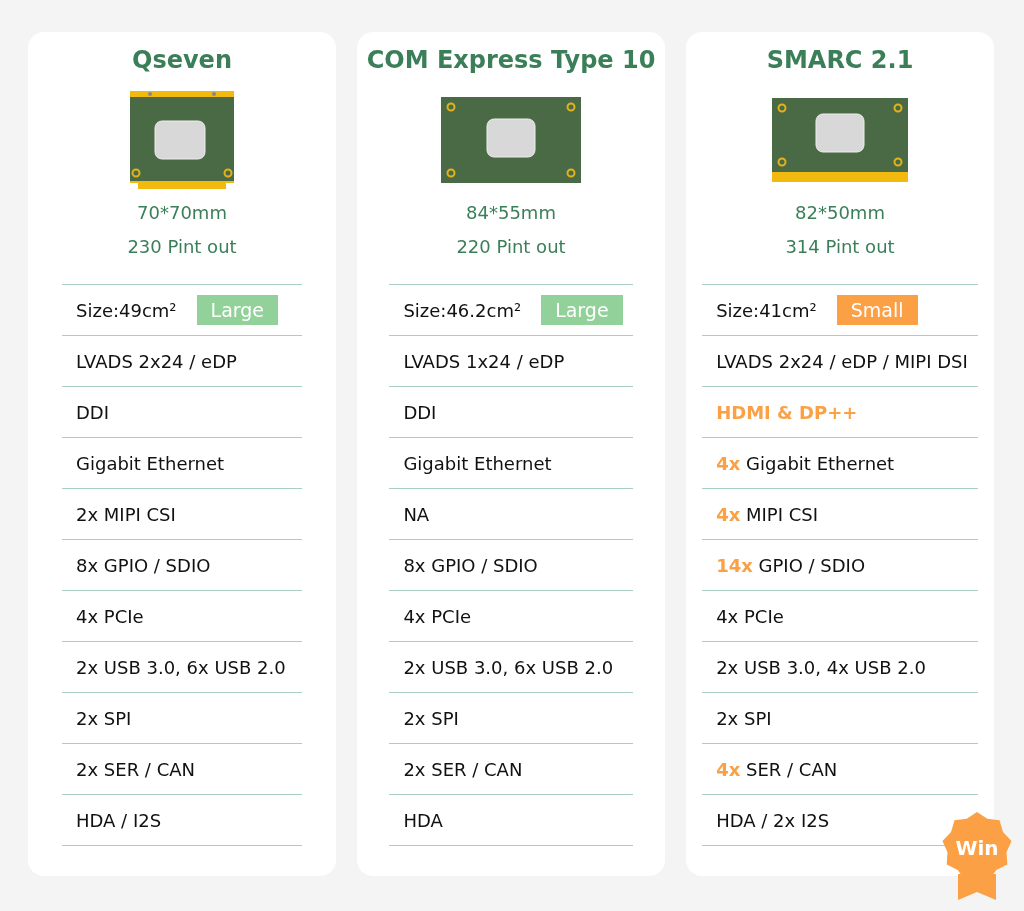 Image resolution: width=1024 pixels, height=911 pixels. What do you see at coordinates (423, 820) in the screenshot?
I see `spec-text: HDA` at bounding box center [423, 820].